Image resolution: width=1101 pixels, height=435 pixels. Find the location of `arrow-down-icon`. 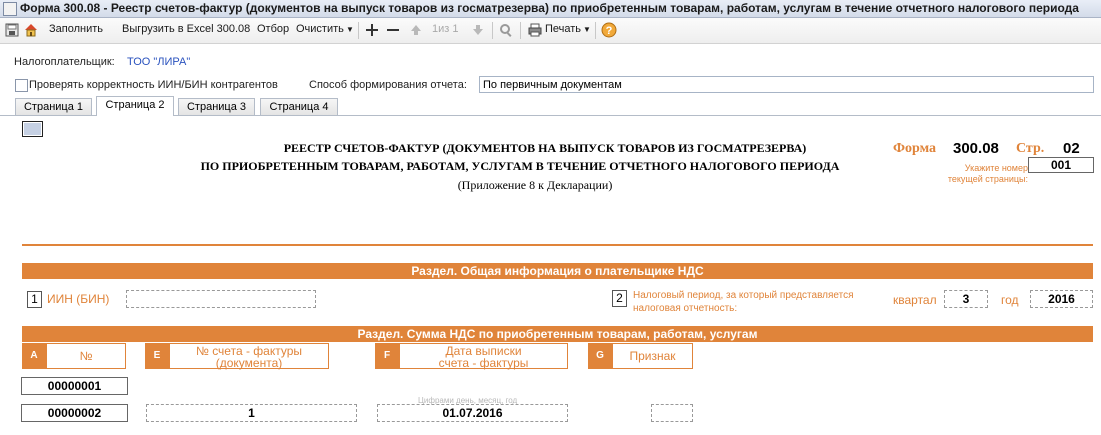

arrow-down-icon is located at coordinates (478, 30).